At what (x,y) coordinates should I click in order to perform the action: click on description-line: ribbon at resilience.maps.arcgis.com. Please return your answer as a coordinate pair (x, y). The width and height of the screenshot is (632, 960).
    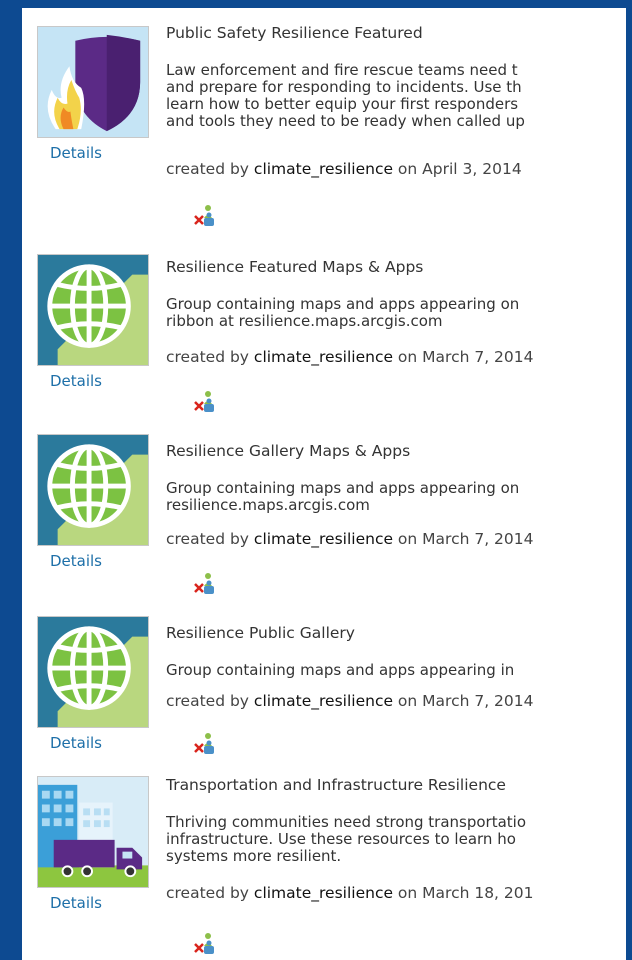
    Looking at the image, I should click on (304, 321).